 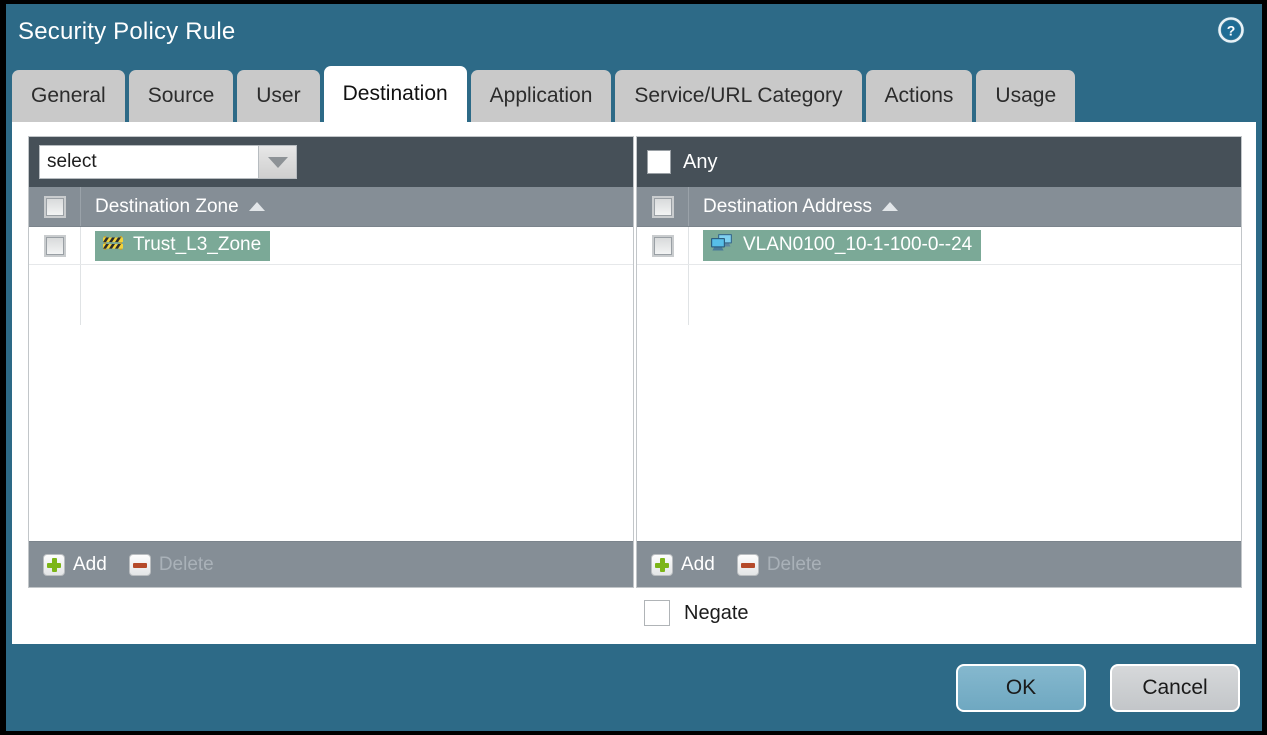 I want to click on zone-select-all-cell, so click(x=55, y=206).